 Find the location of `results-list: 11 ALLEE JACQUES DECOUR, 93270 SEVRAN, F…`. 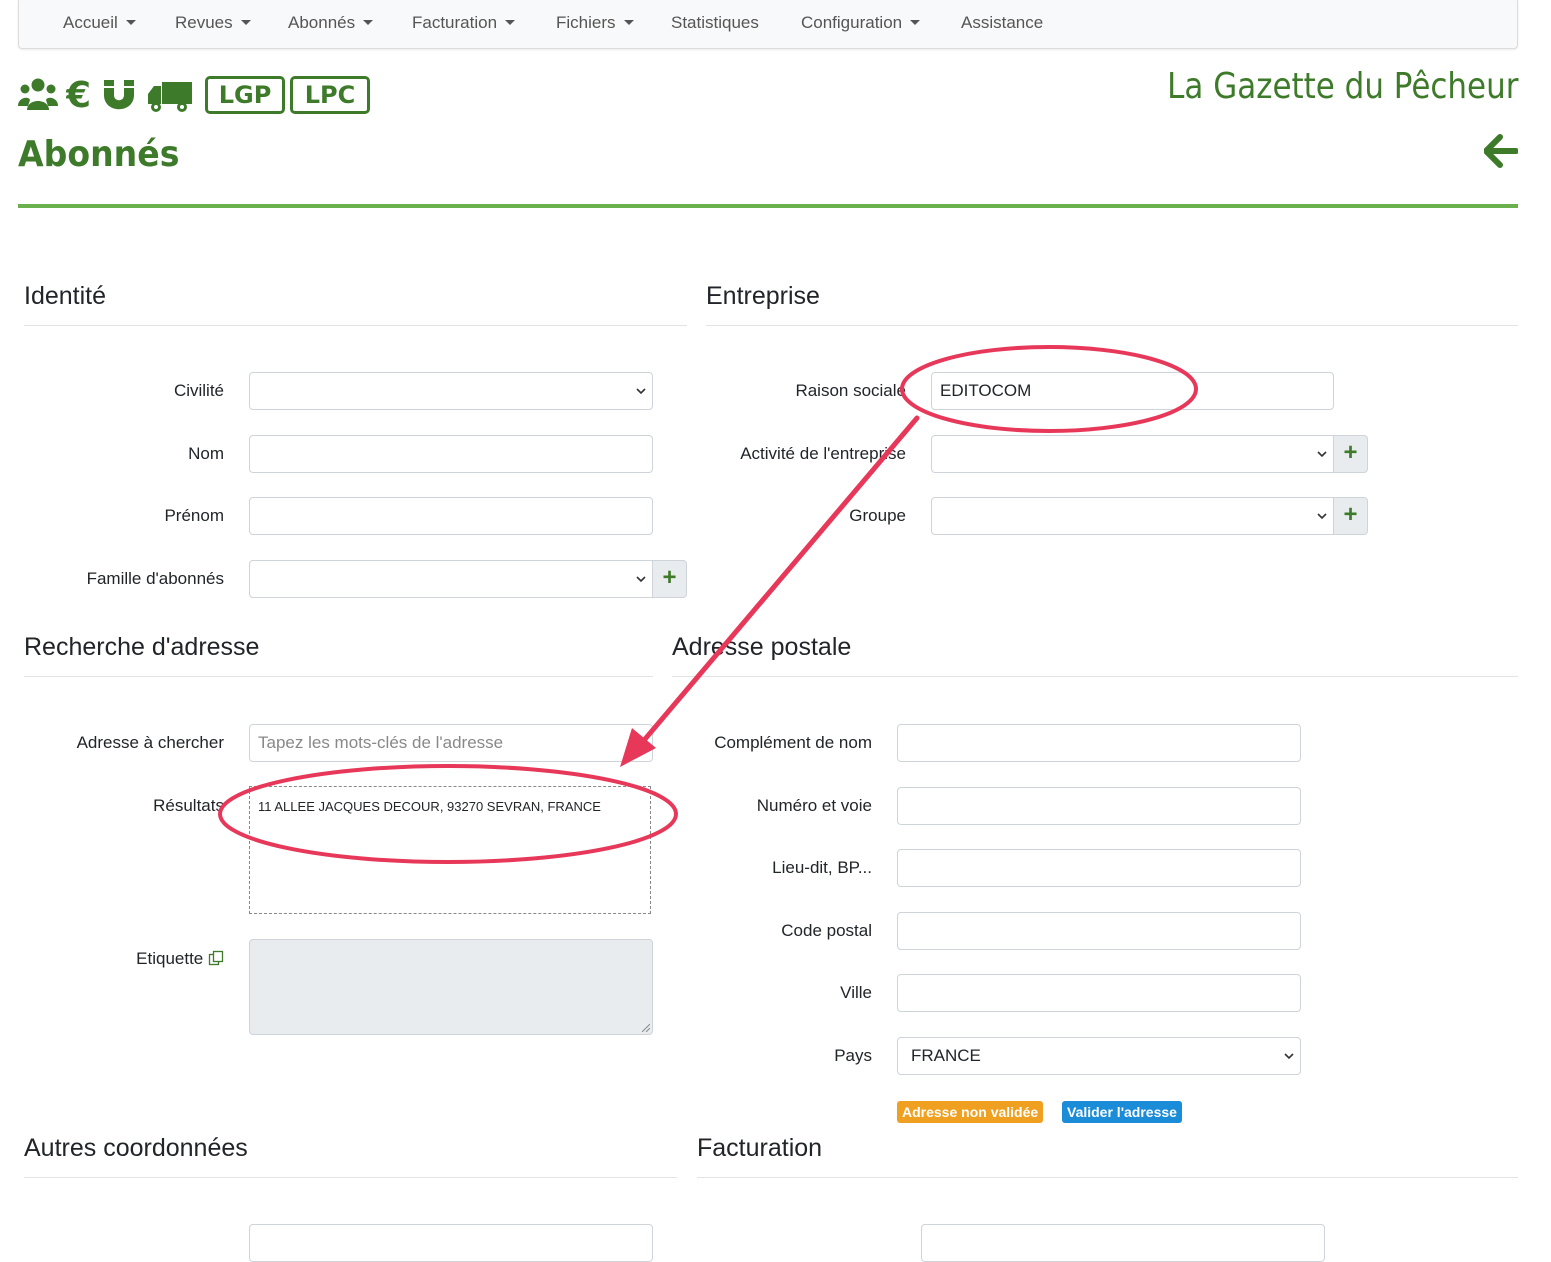

results-list: 11 ALLEE JACQUES DECOUR, 93270 SEVRAN, F… is located at coordinates (450, 850).